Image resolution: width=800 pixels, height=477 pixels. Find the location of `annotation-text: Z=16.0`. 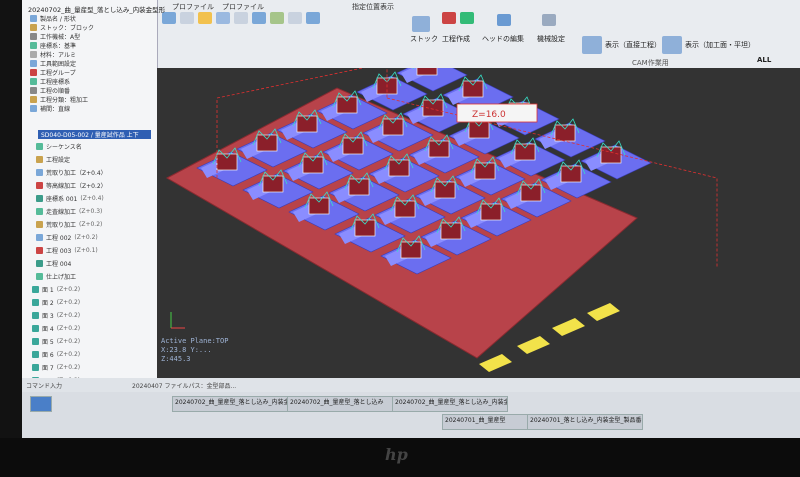

annotation-text: Z=16.0 is located at coordinates (489, 115).